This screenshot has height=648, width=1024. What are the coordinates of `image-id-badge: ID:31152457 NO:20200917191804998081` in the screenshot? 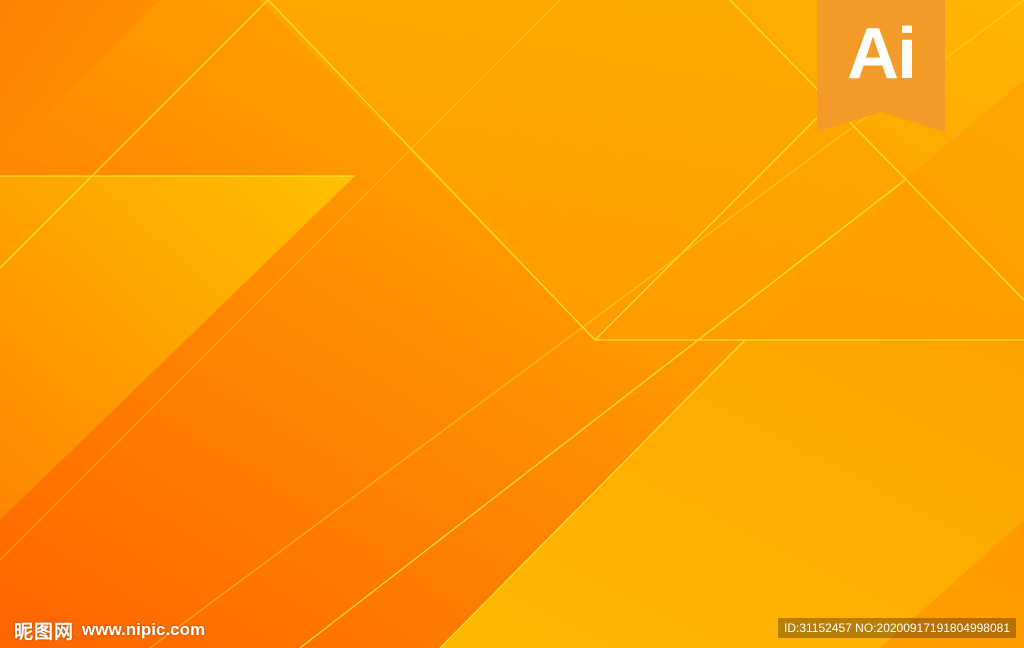 It's located at (897, 628).